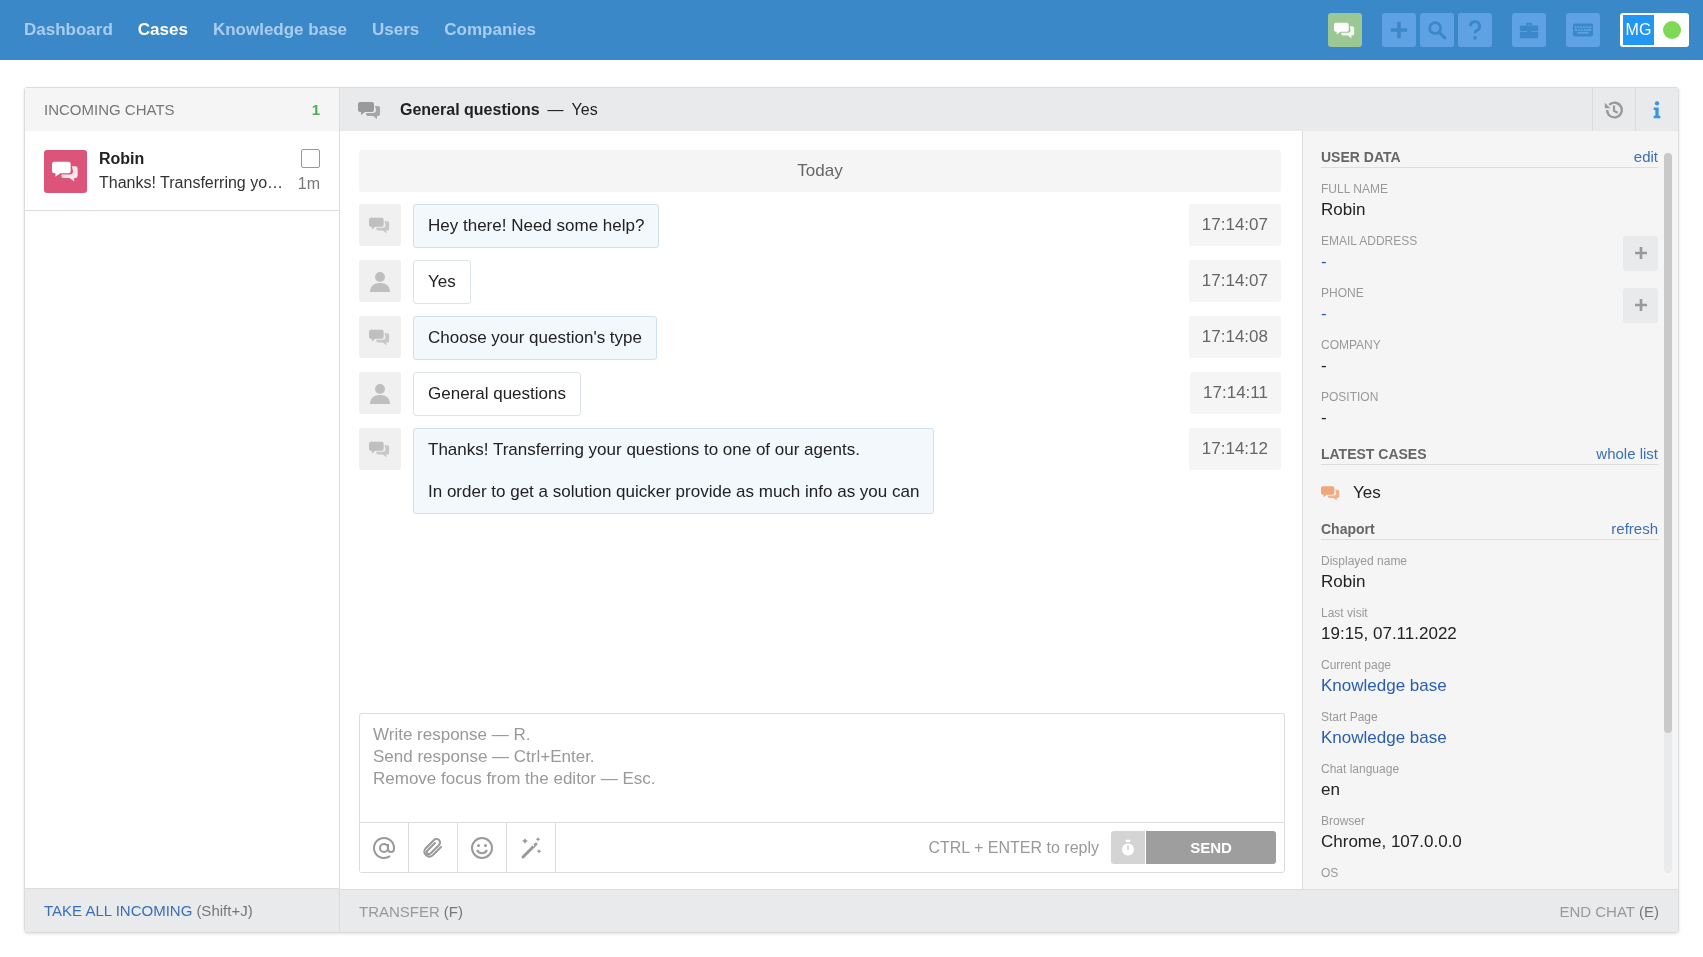 This screenshot has width=1703, height=957. What do you see at coordinates (1668, 513) in the screenshot?
I see `scrollbar` at bounding box center [1668, 513].